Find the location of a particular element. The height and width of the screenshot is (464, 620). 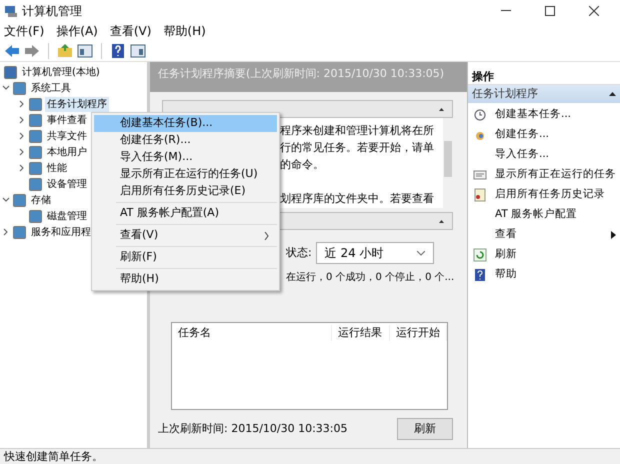

minimize-icon is located at coordinates (506, 10).